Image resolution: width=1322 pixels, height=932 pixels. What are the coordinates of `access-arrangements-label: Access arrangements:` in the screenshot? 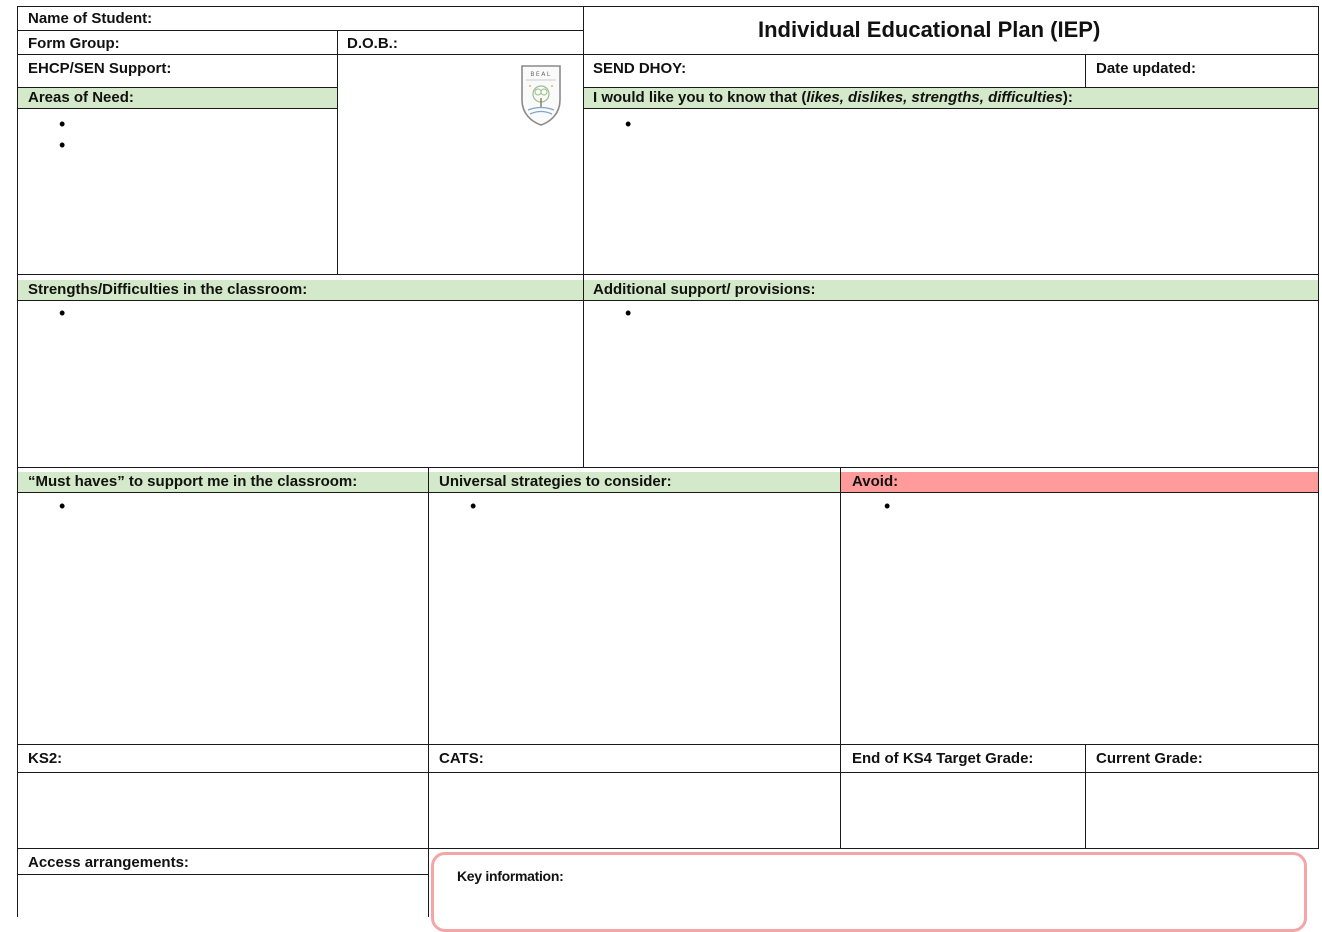 It's located at (108, 862).